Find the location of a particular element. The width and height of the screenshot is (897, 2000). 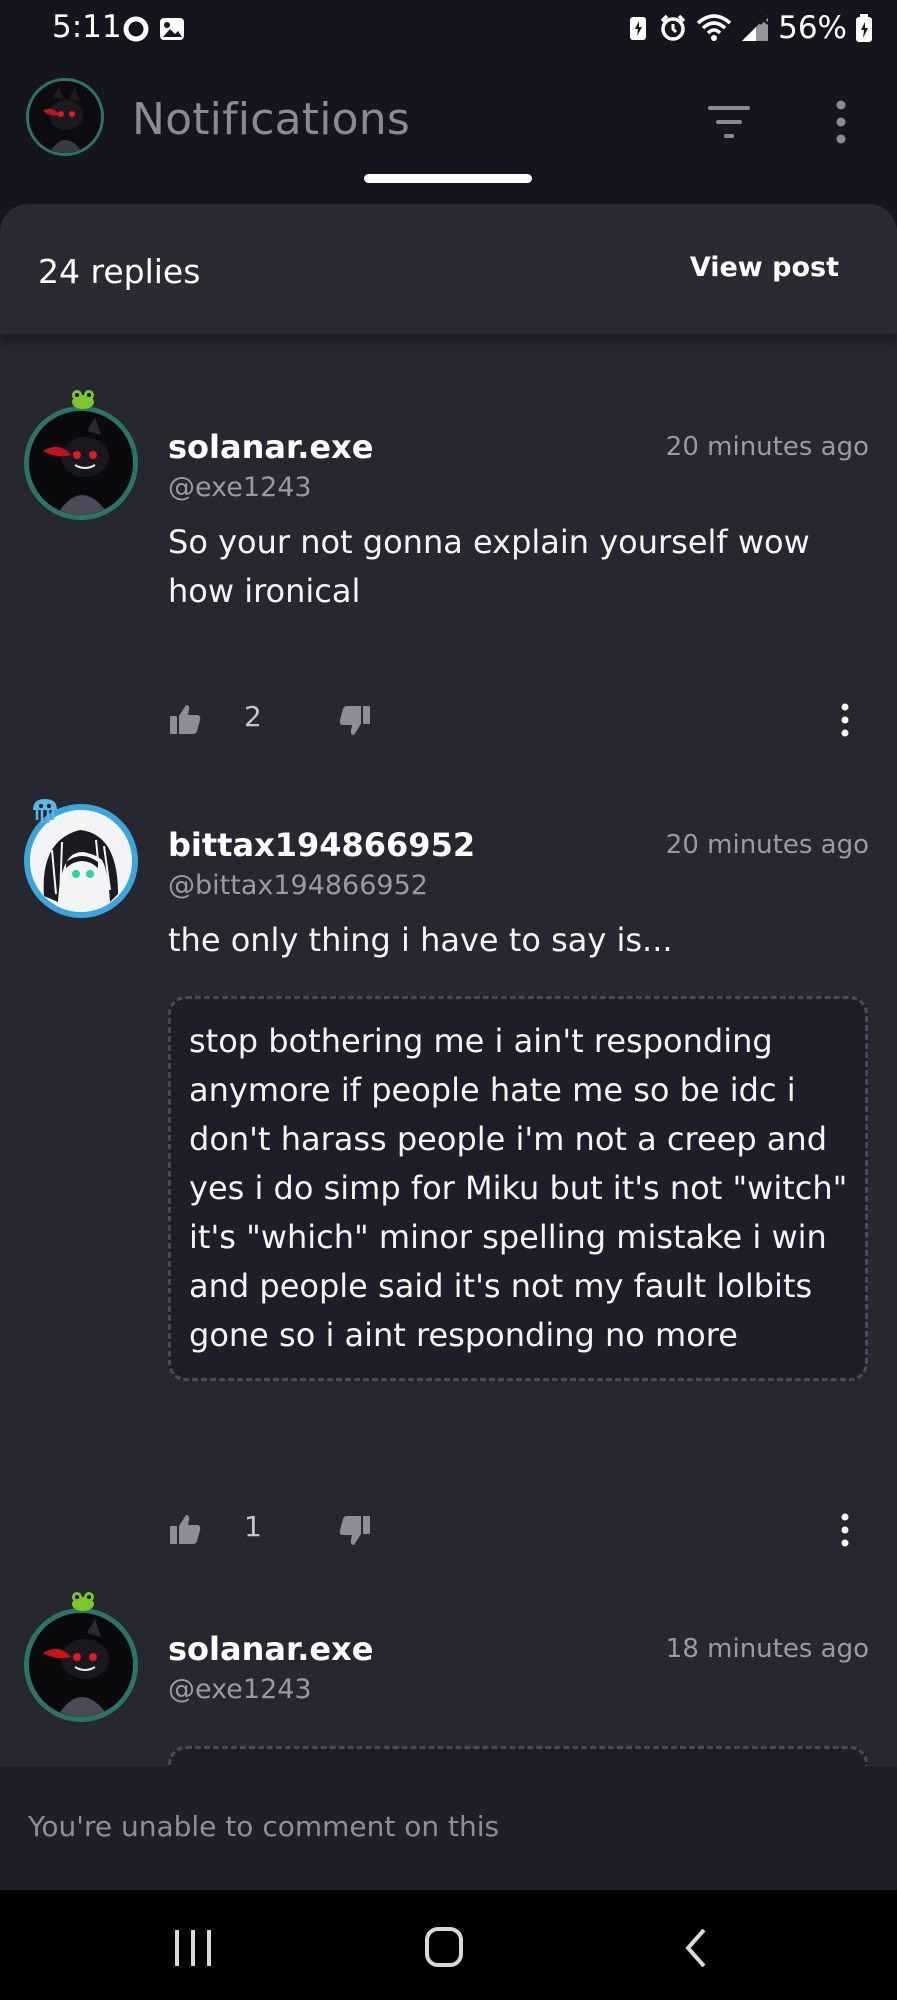

profile-avatar is located at coordinates (65, 117).